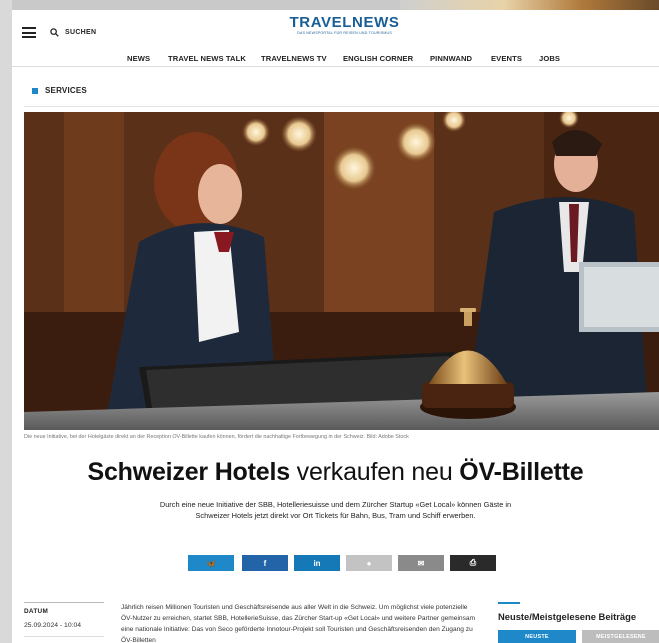 This screenshot has width=659, height=643. Describe the element at coordinates (35, 90) in the screenshot. I see `section-marker` at that location.